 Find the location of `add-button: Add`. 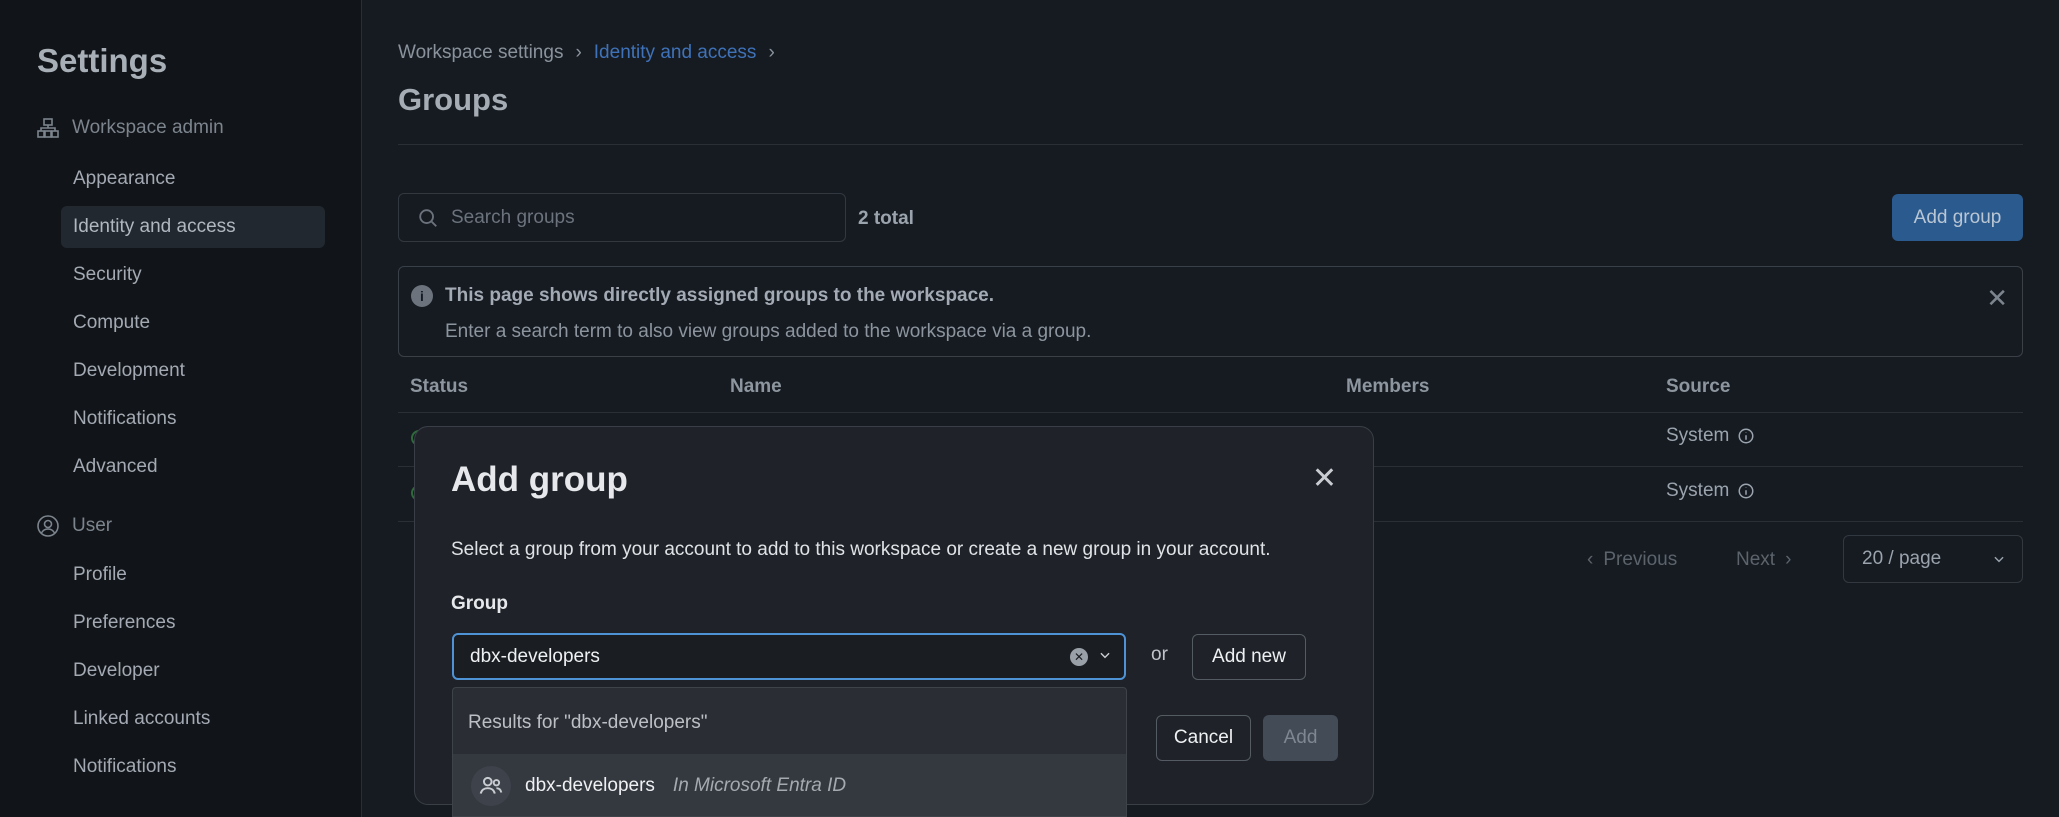

add-button: Add is located at coordinates (1300, 738).